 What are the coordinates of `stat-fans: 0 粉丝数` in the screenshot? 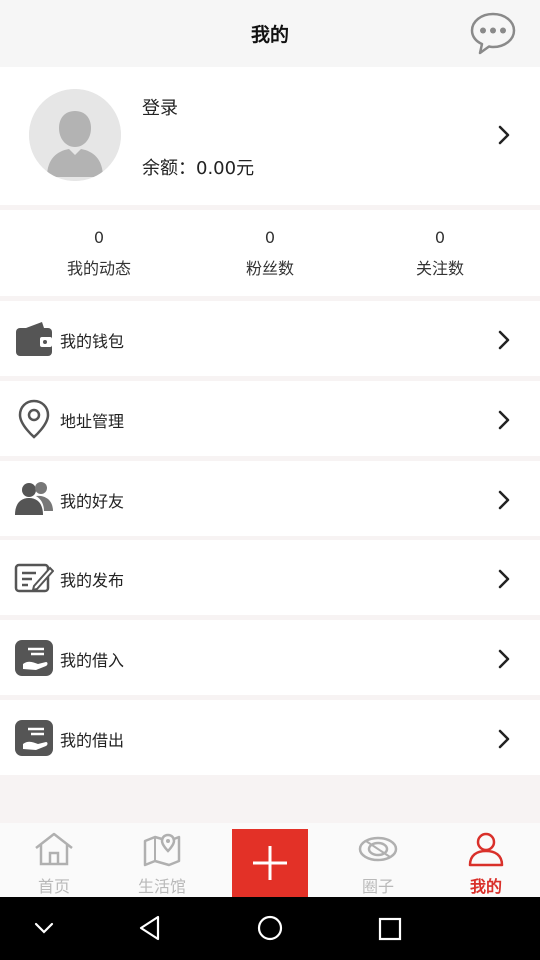 It's located at (270, 244).